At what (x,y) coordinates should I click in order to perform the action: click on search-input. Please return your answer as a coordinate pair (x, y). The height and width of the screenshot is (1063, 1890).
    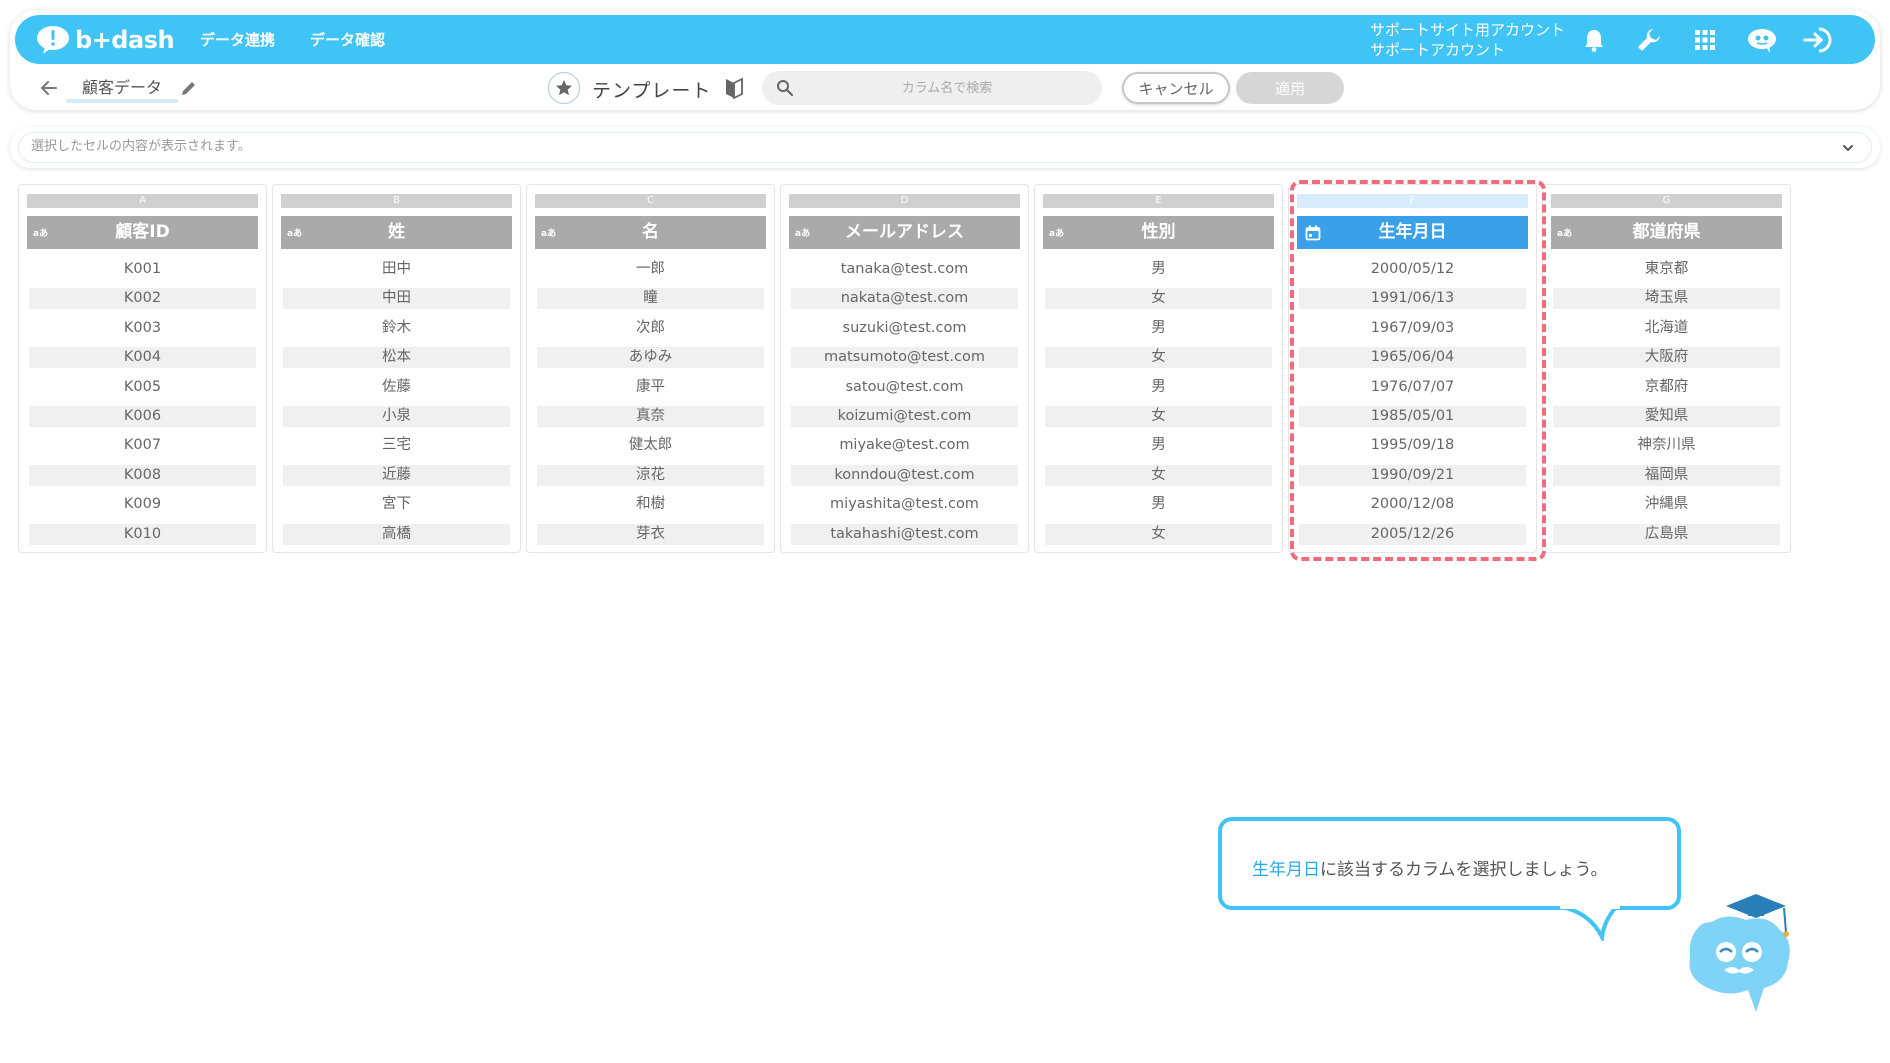
    Looking at the image, I should click on (947, 88).